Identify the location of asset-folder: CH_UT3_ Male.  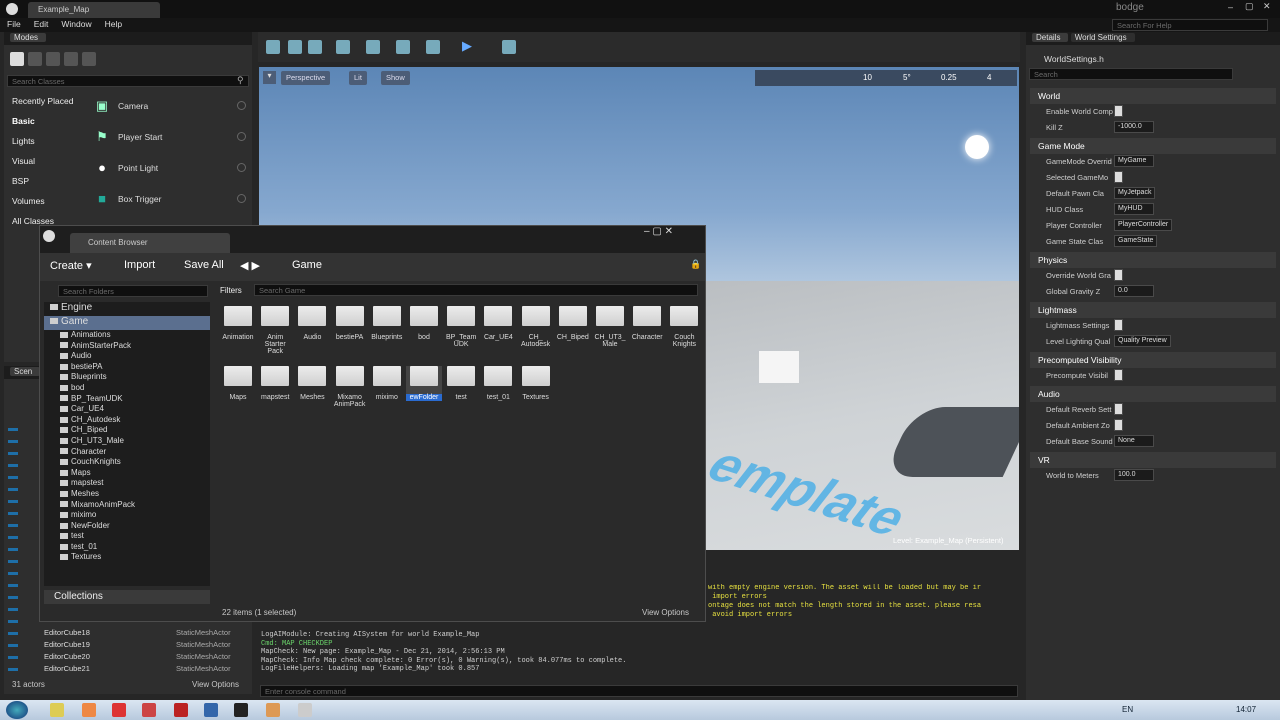
(610, 327).